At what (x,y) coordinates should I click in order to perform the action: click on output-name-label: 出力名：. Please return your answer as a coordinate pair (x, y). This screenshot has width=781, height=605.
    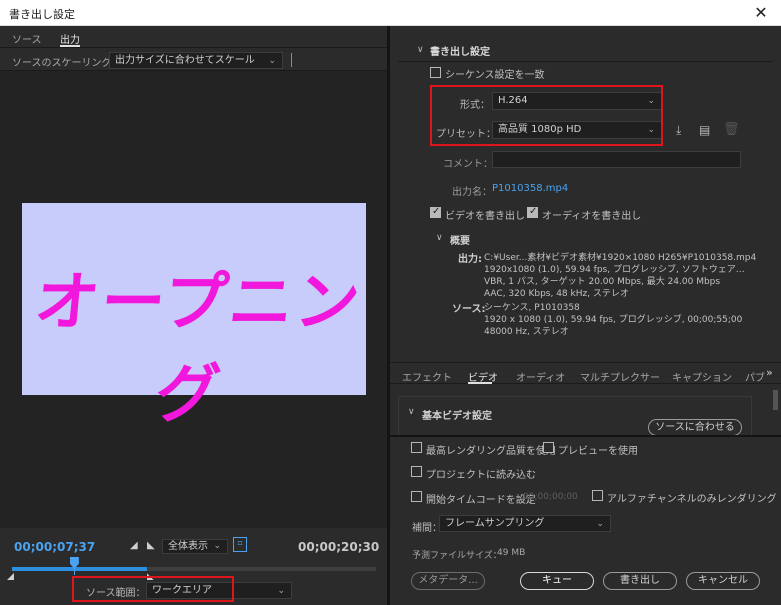
    Looking at the image, I should click on (472, 192).